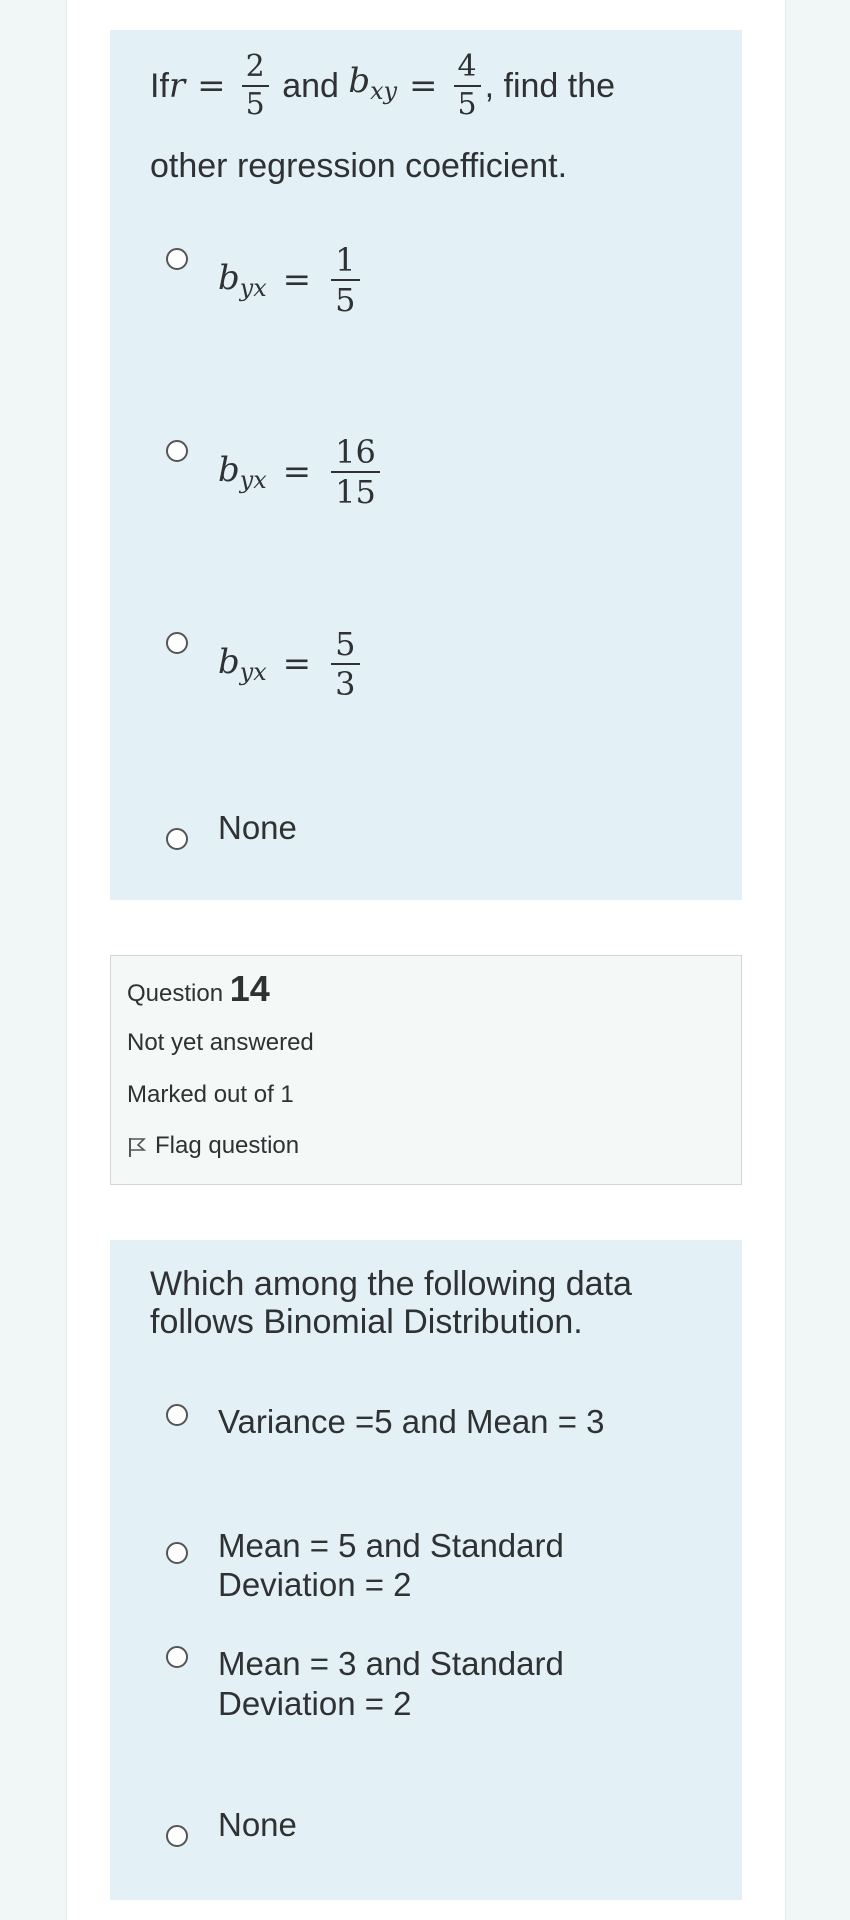  I want to click on option-b-label: byx = 16 15, so click(301, 472).